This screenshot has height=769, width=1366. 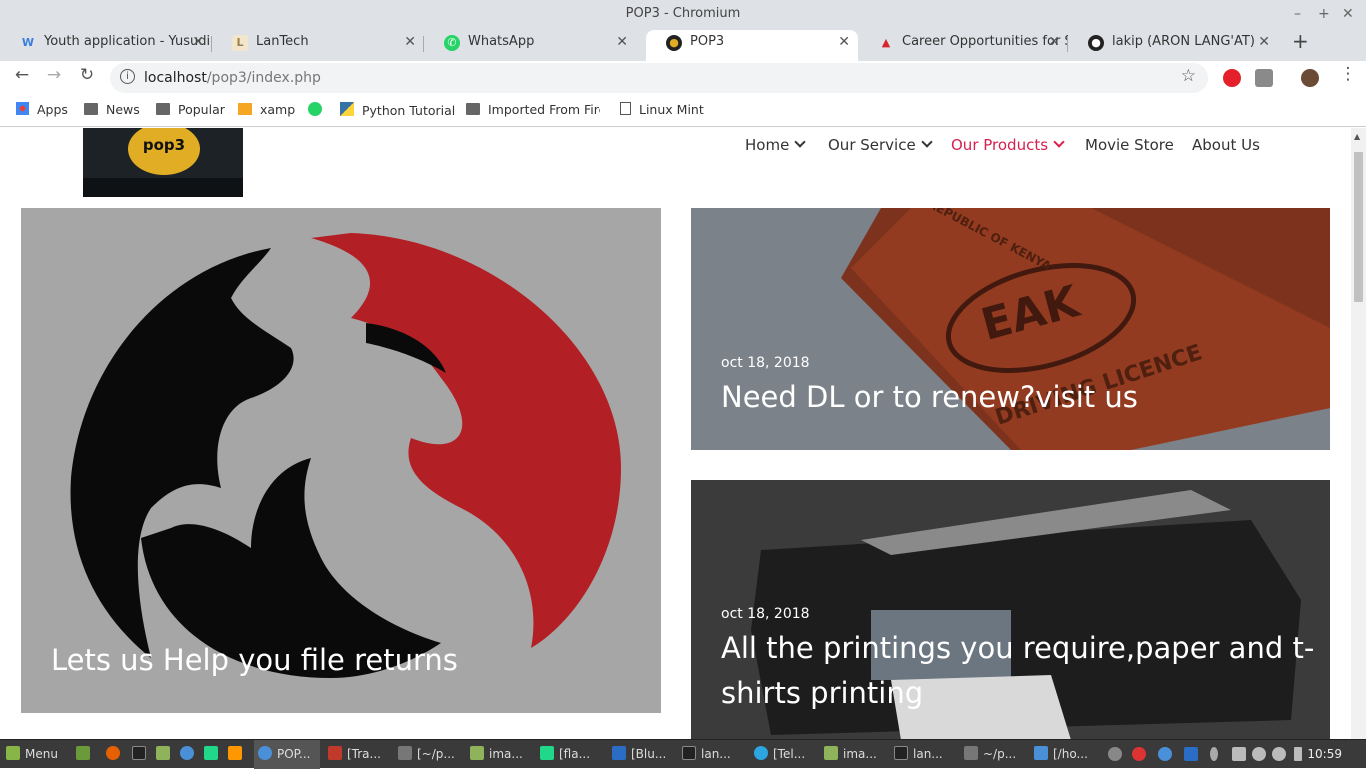 What do you see at coordinates (335, 753) in the screenshot?
I see `transmission-icon` at bounding box center [335, 753].